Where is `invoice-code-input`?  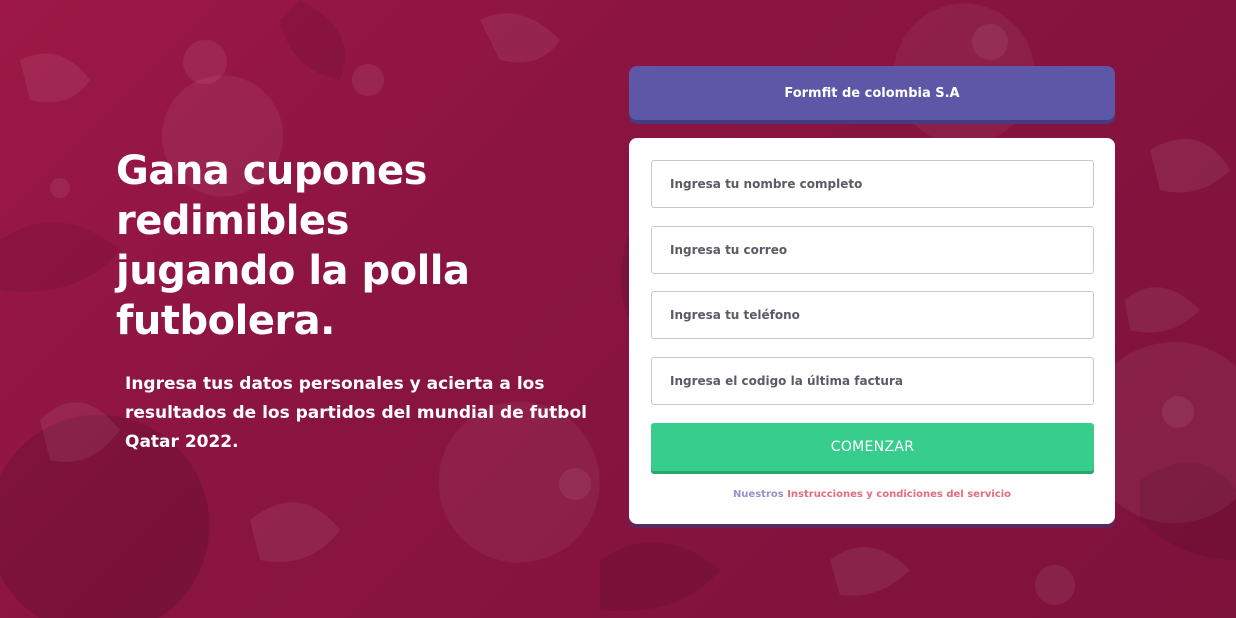 invoice-code-input is located at coordinates (872, 381).